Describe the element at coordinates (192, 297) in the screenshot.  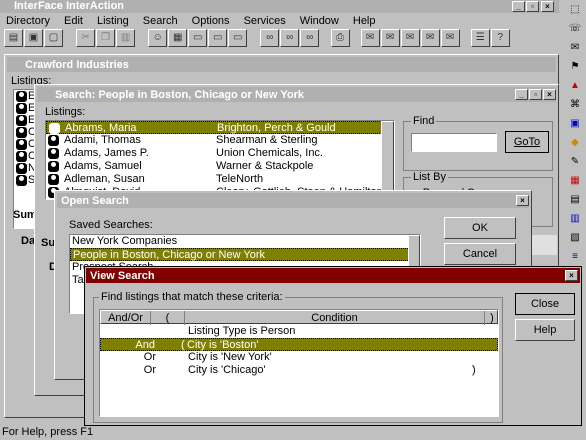
I see `criteria-label: Find listings that match these criteria:` at that location.